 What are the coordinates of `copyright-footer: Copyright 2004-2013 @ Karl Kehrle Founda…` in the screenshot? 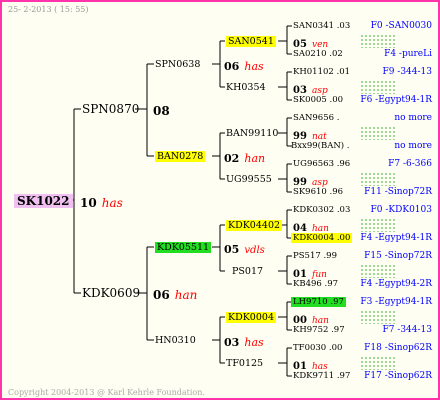 It's located at (106, 392).